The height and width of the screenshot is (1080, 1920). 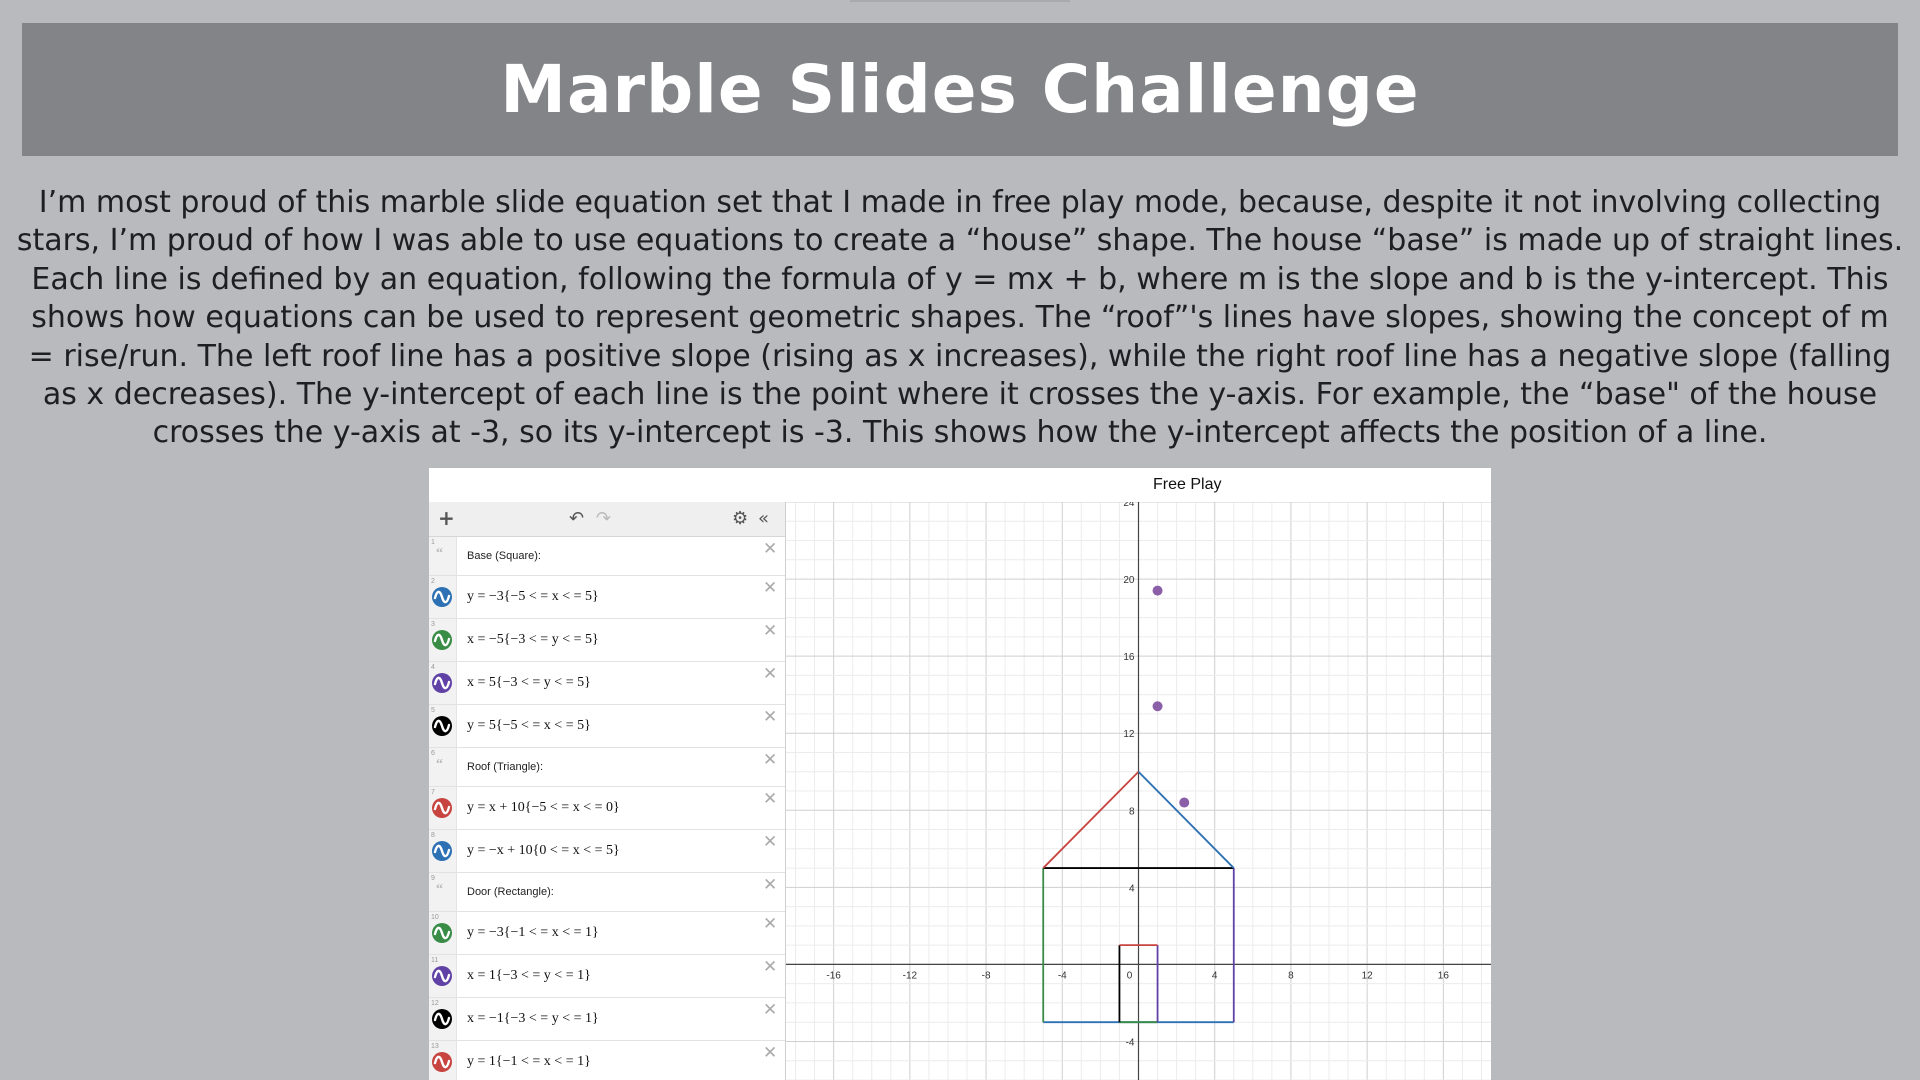 What do you see at coordinates (607, 1019) in the screenshot?
I see `expression-row: 12 x = −1{−3 < = y < = 1} ✕` at bounding box center [607, 1019].